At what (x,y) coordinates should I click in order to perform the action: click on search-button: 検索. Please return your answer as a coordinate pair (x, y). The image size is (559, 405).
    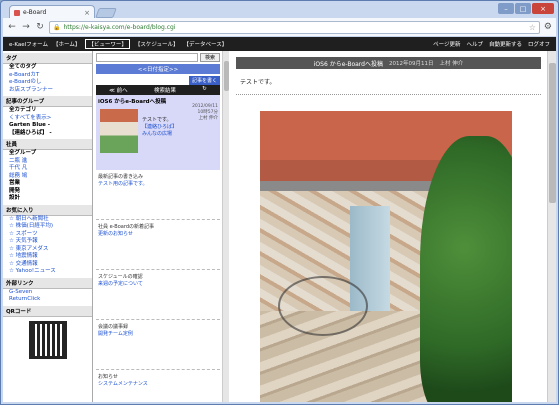
    Looking at the image, I should click on (209, 57).